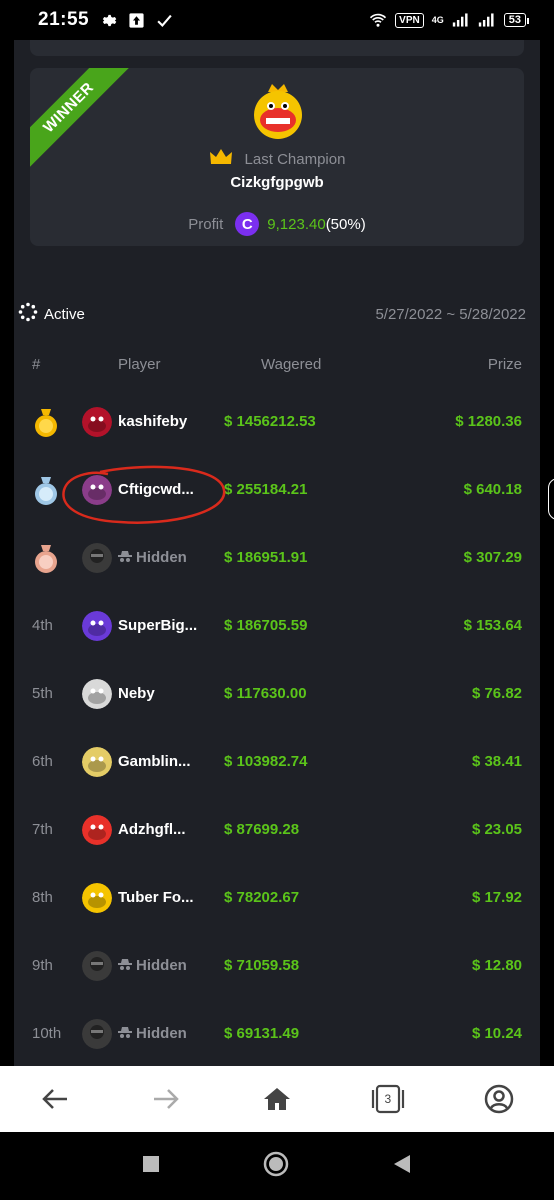  I want to click on circle-home-icon, so click(276, 1163).